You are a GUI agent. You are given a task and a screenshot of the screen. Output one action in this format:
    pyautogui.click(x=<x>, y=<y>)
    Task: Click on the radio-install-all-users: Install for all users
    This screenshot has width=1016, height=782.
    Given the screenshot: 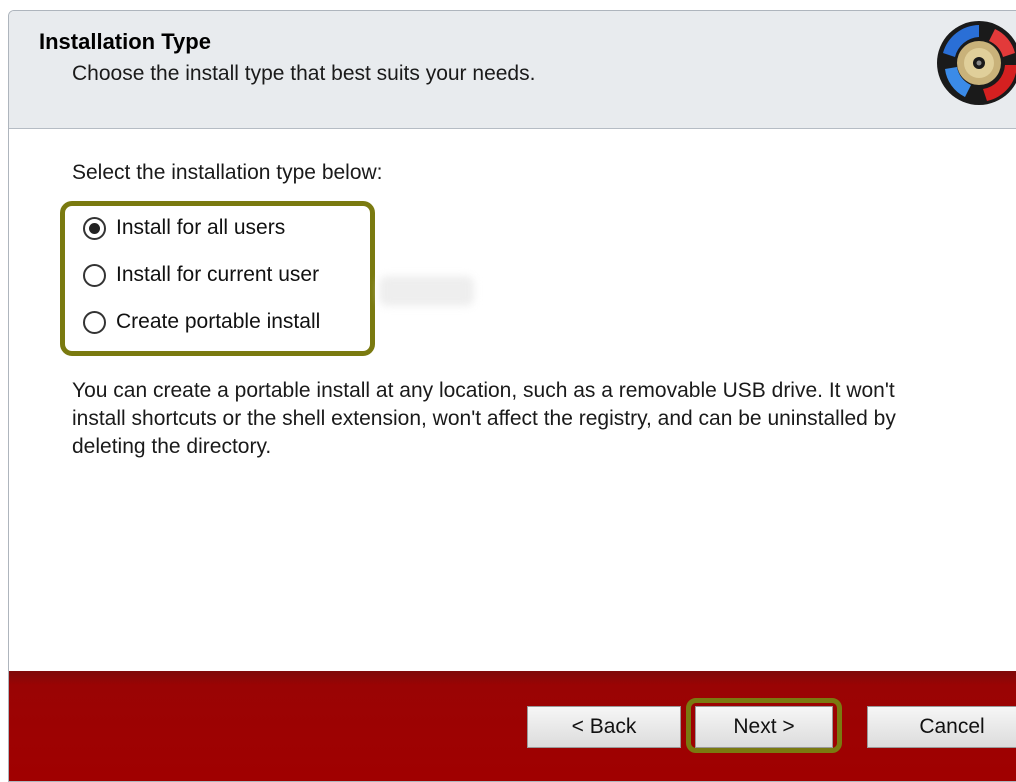 What is the action you would take?
    pyautogui.click(x=184, y=228)
    